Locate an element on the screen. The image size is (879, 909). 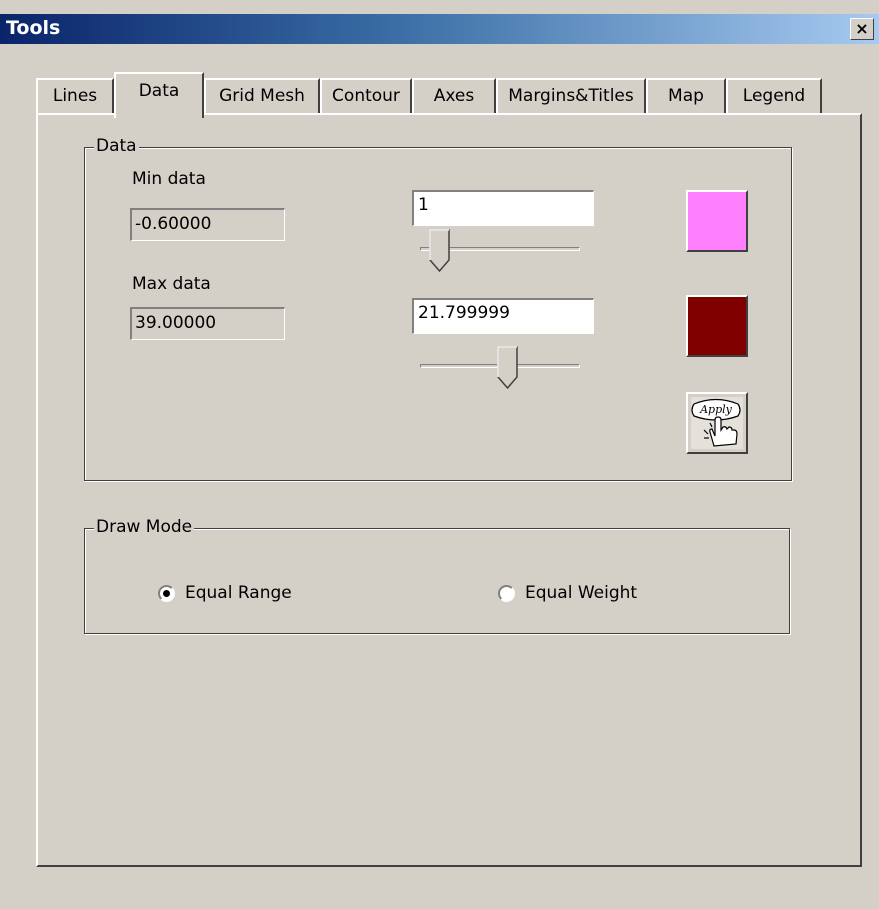
min-data-value: -0.60000 is located at coordinates (207, 224).